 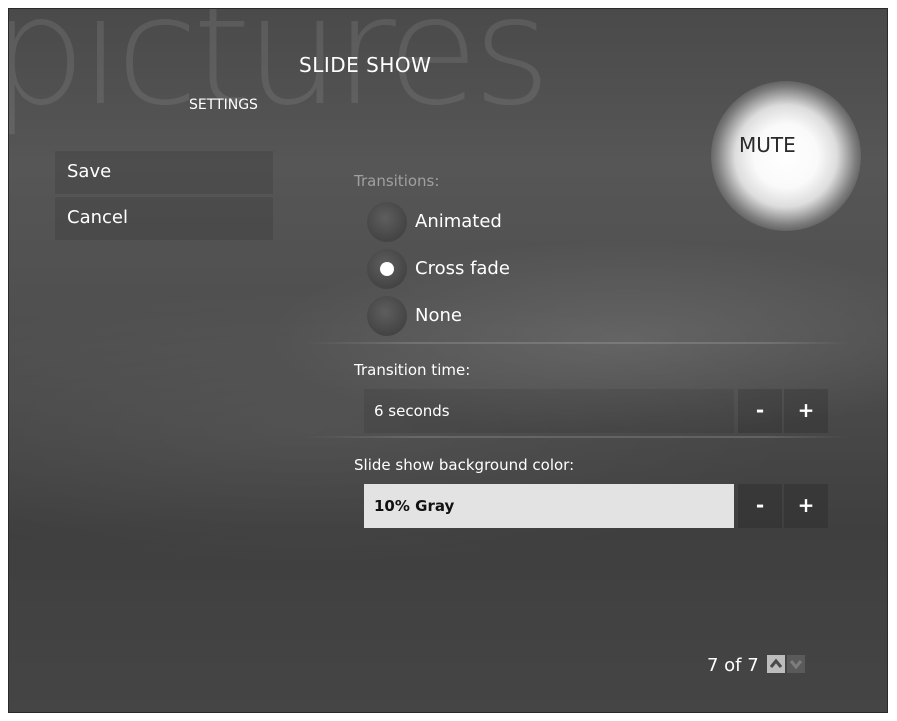 What do you see at coordinates (462, 268) in the screenshot?
I see `radio-label: Cross fade` at bounding box center [462, 268].